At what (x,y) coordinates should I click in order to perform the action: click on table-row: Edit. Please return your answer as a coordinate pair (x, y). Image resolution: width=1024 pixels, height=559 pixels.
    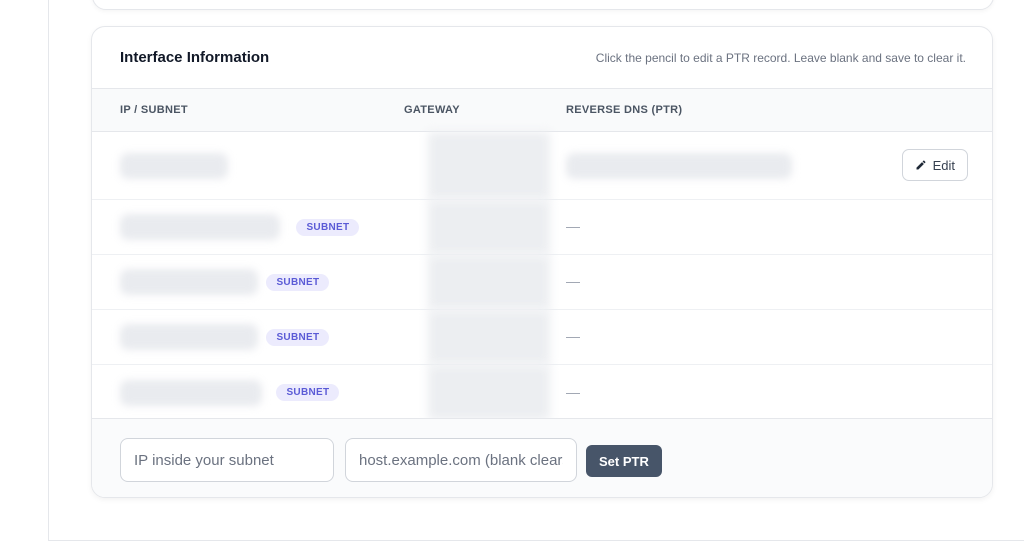
    Looking at the image, I should click on (542, 166).